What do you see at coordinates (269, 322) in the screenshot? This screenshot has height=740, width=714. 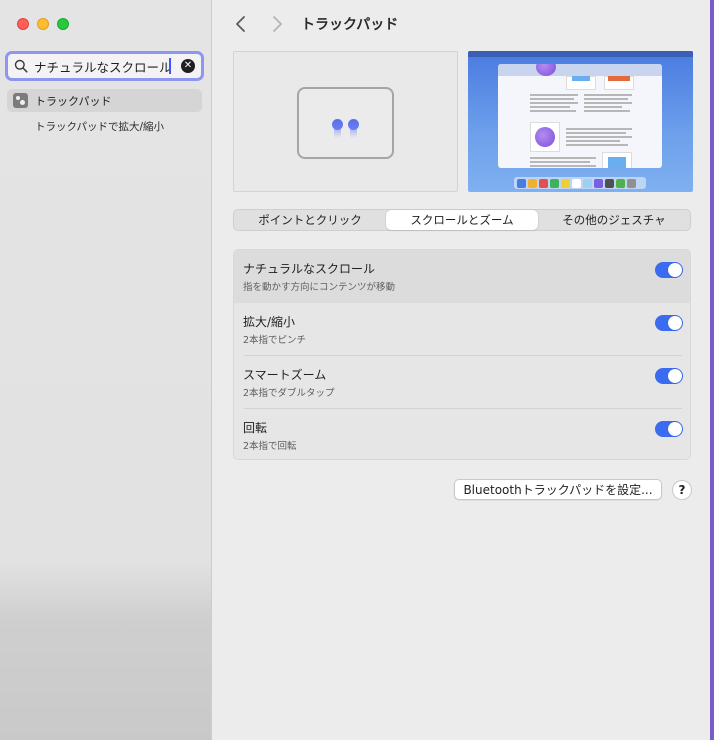 I see `setting-title: 拡大/縮小` at bounding box center [269, 322].